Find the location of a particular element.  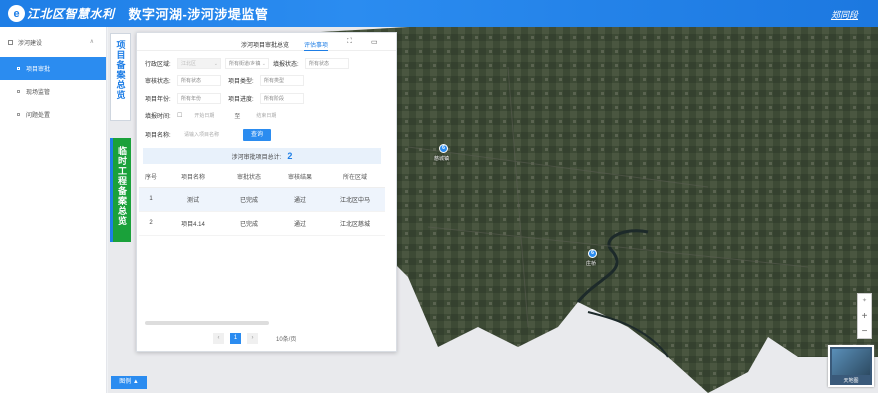

logo-icon: e is located at coordinates (16, 13).